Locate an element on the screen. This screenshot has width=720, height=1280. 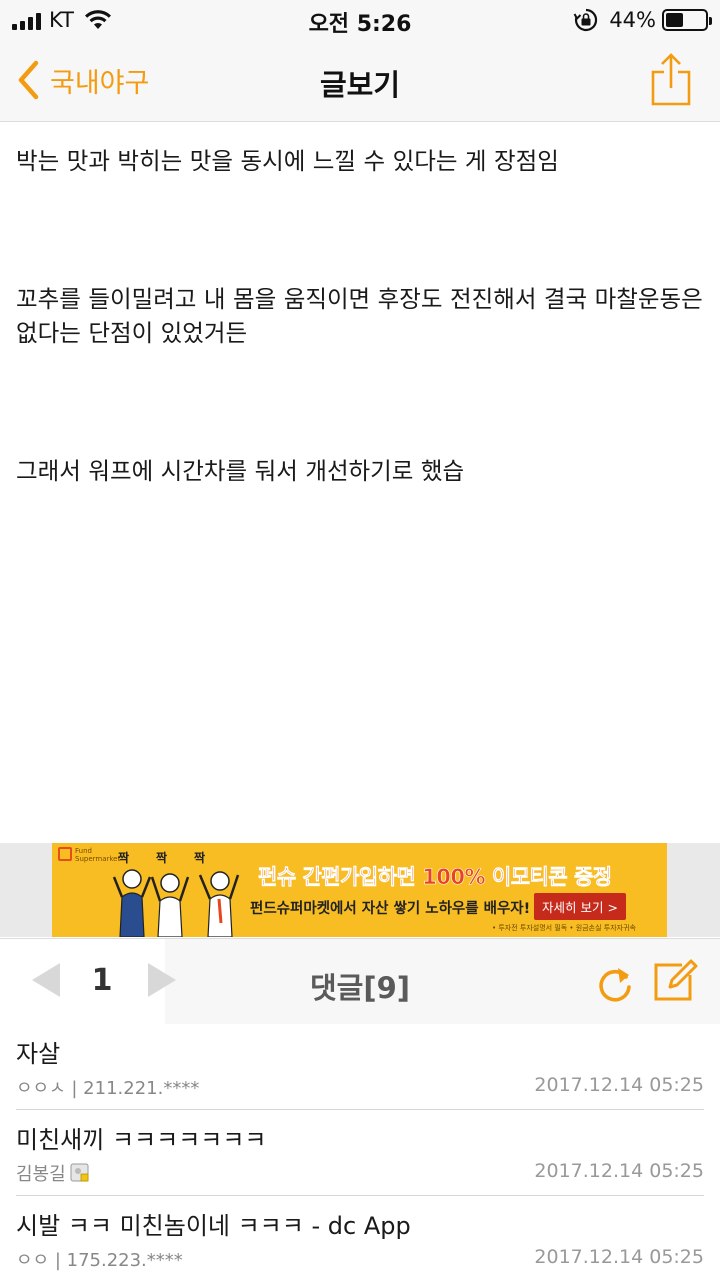
comment-author: ㅇㅇ | 175.223.**** is located at coordinates (99, 1259).